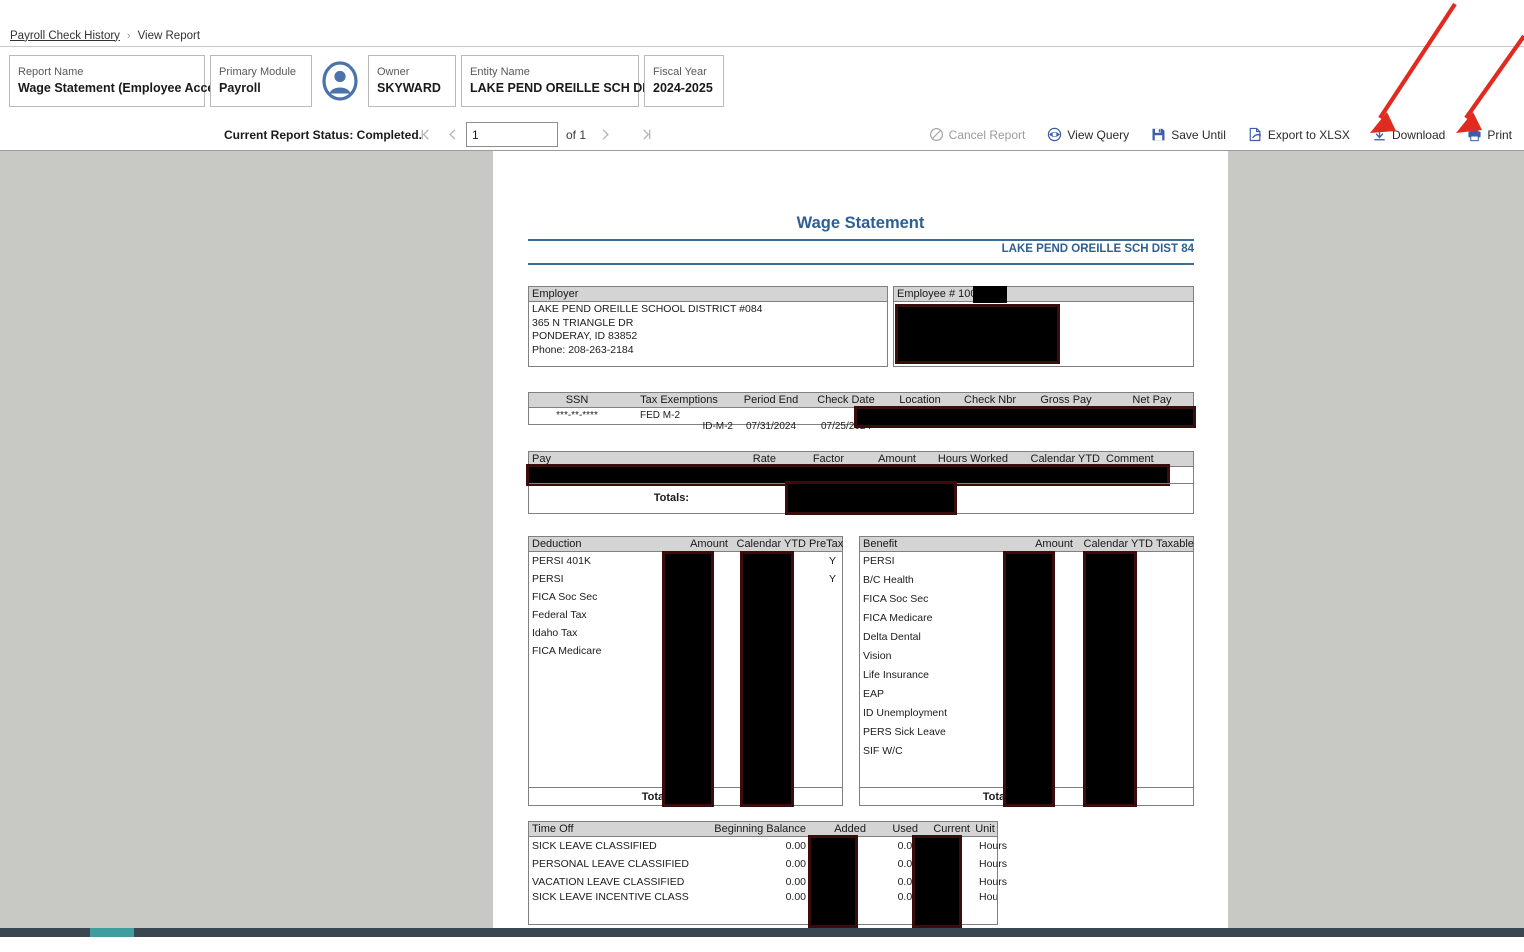  I want to click on benefit-row-name: Life Insurance, so click(896, 675).